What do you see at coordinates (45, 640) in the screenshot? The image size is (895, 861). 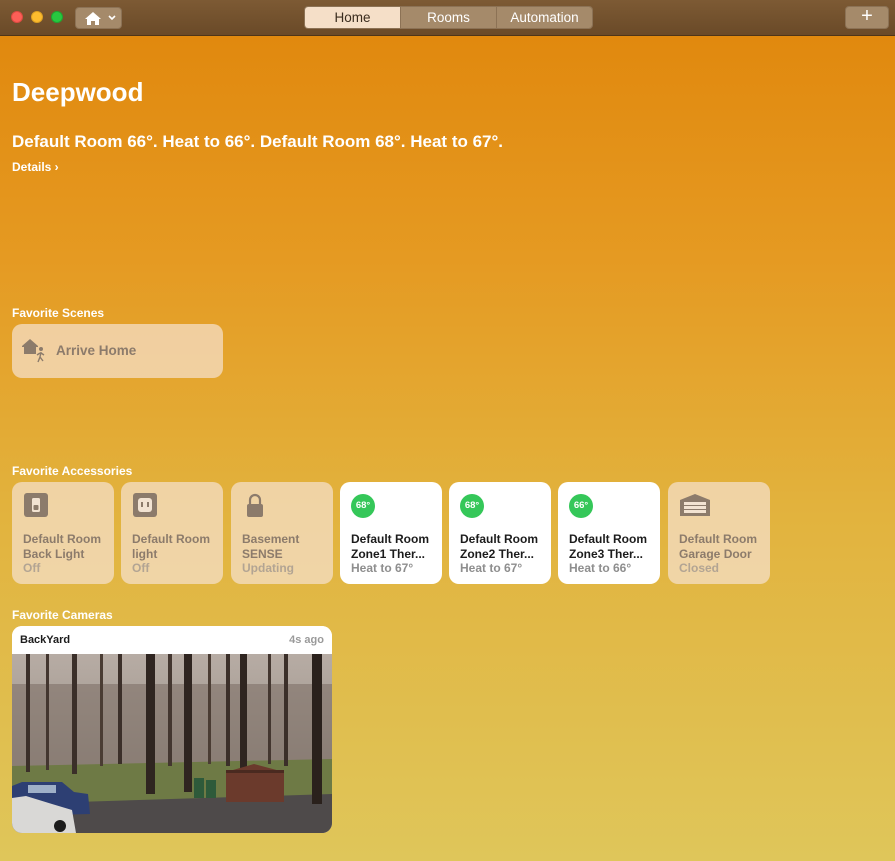 I see `camera-name: BackYard` at bounding box center [45, 640].